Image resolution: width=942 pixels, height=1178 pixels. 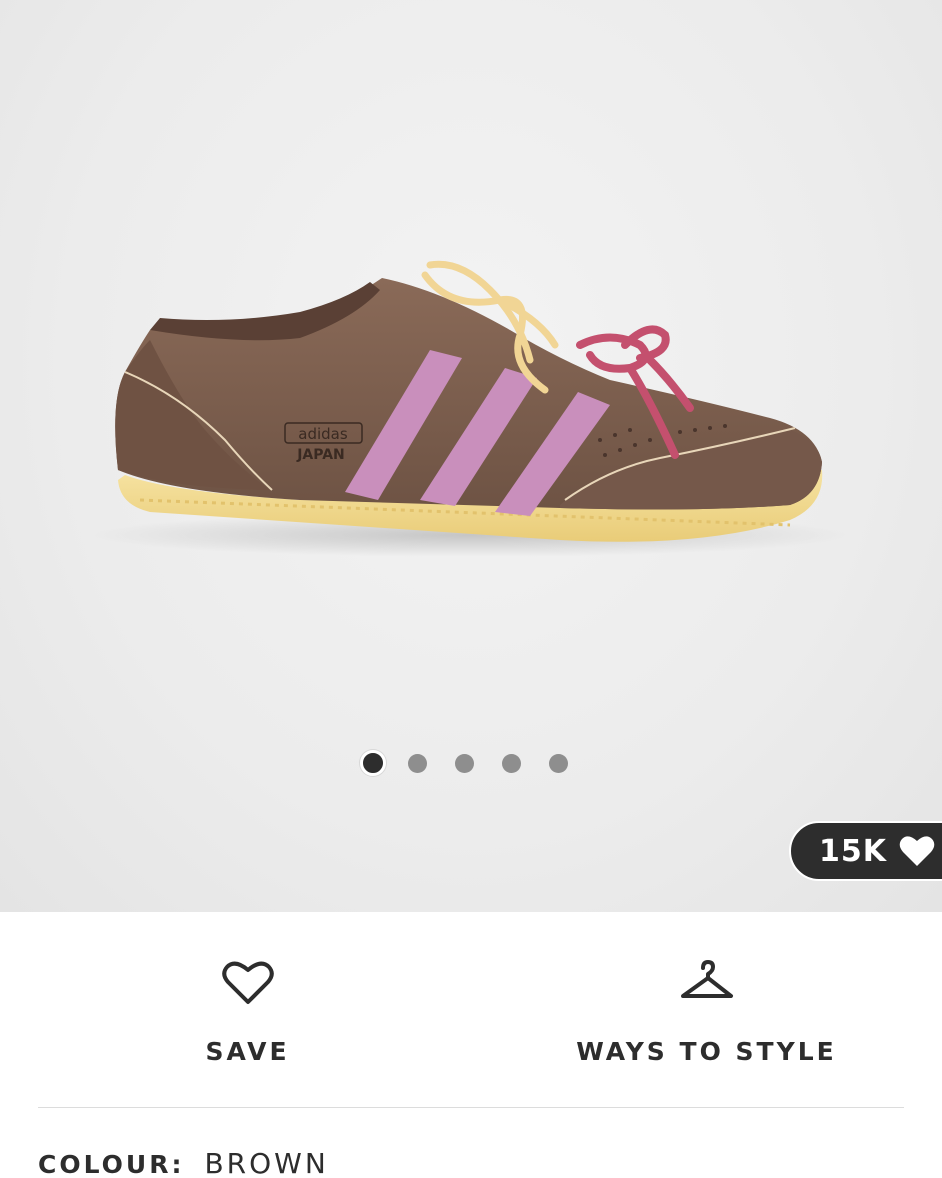 I want to click on shoe-logo-subtext: JAPAN, so click(x=320, y=455).